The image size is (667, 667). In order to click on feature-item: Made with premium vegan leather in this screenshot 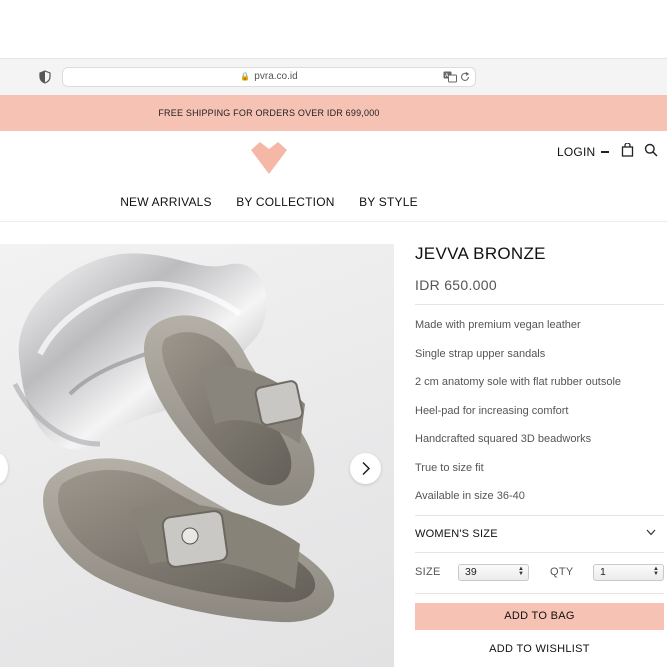, I will do `click(498, 325)`.